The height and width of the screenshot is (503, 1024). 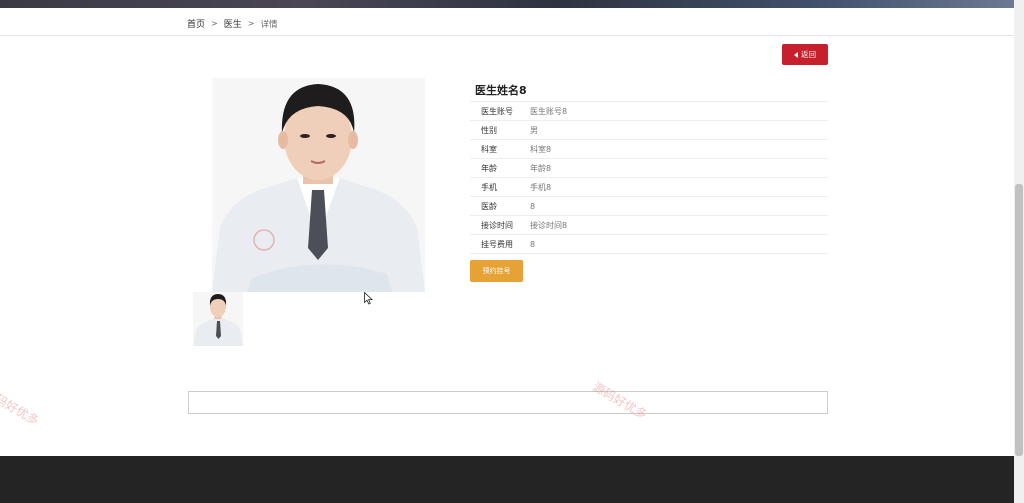 I want to click on doctor-portrait-thumbnail-image, so click(x=218, y=319).